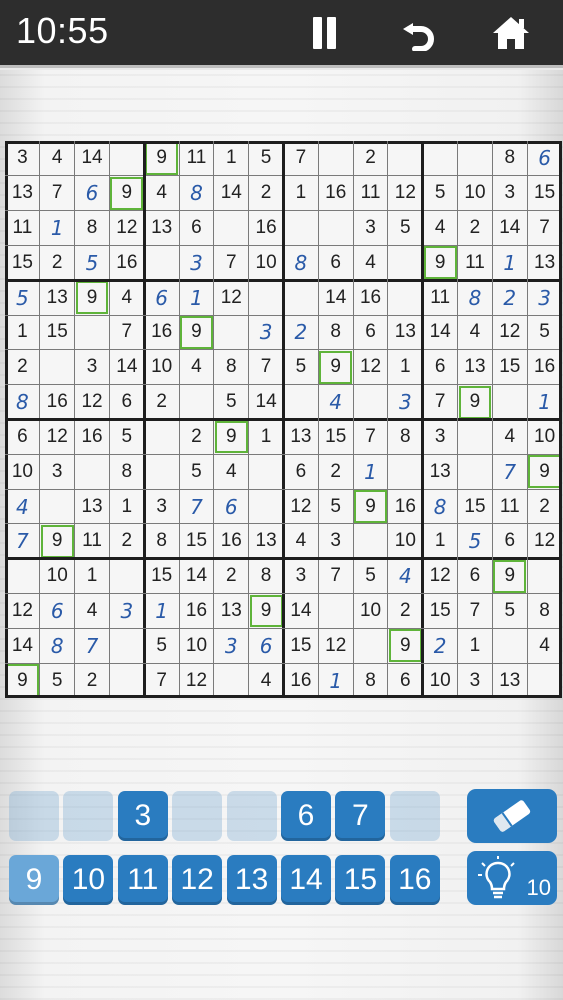 The width and height of the screenshot is (563, 1000). I want to click on home-button, so click(511, 33).